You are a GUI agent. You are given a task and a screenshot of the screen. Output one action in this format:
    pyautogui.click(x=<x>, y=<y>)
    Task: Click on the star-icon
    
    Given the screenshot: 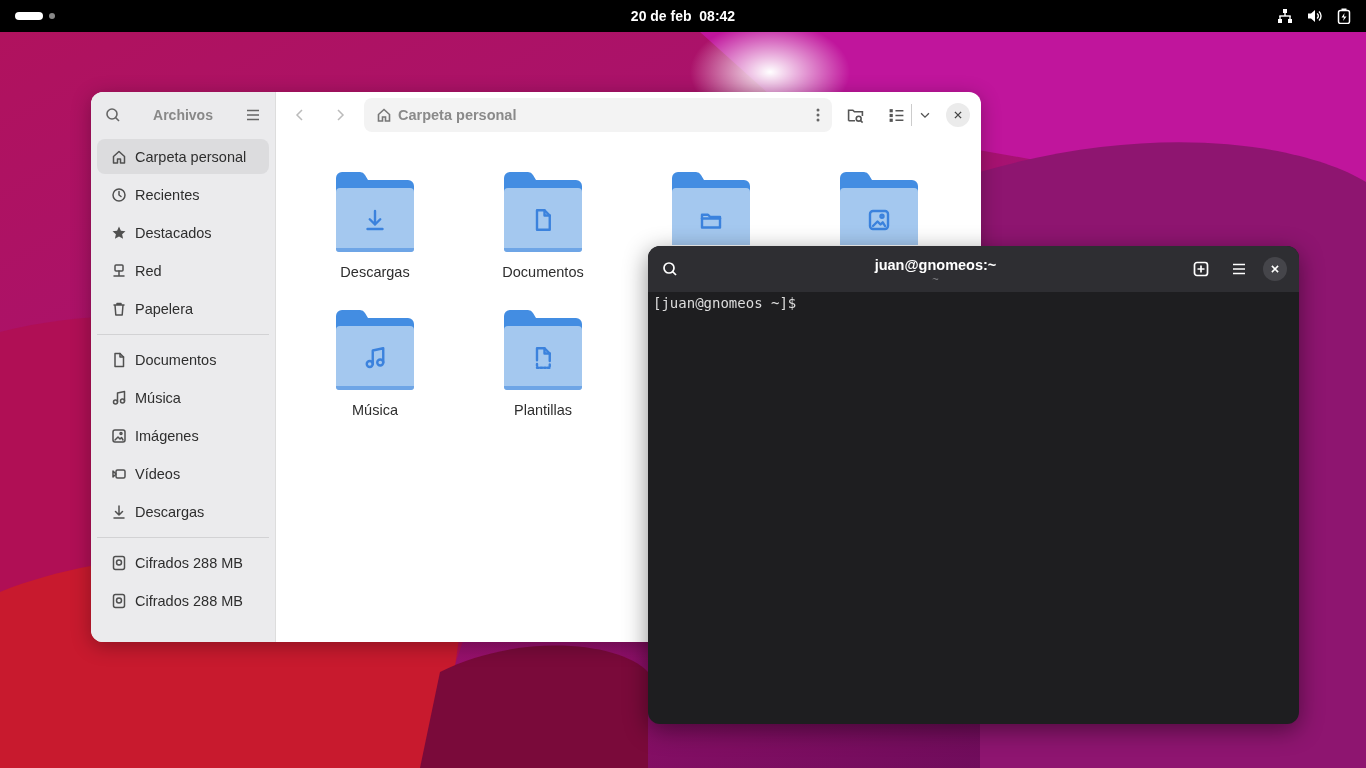 What is the action you would take?
    pyautogui.click(x=119, y=233)
    